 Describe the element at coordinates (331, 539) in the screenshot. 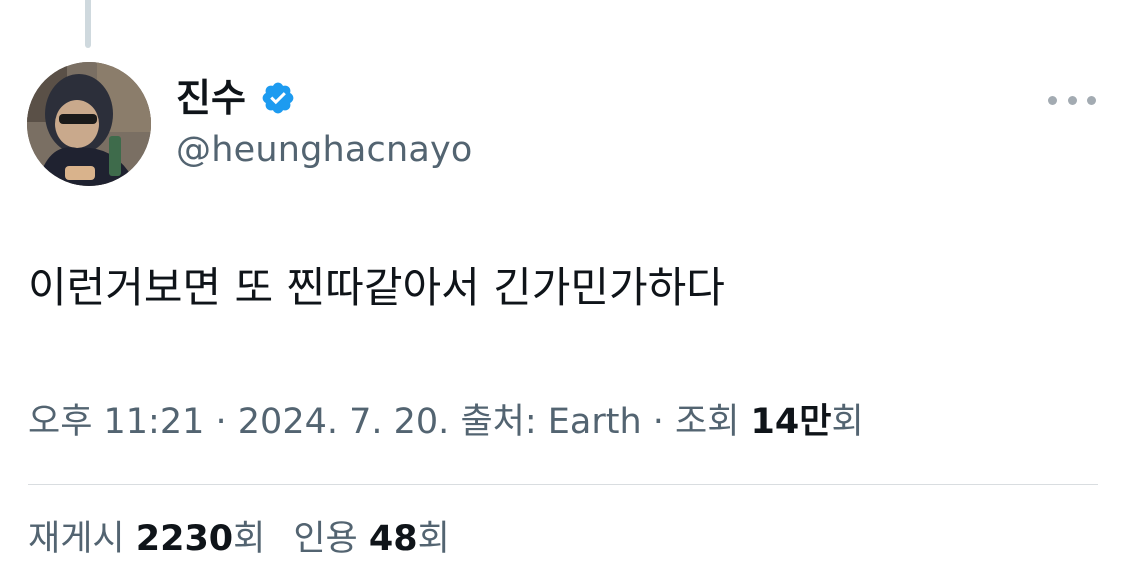

I see `quotes-label: 인용` at that location.